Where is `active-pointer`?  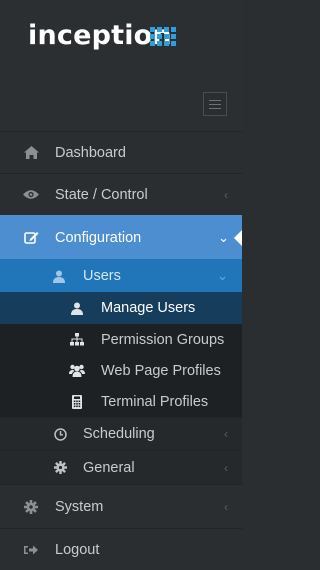
active-pointer is located at coordinates (238, 238).